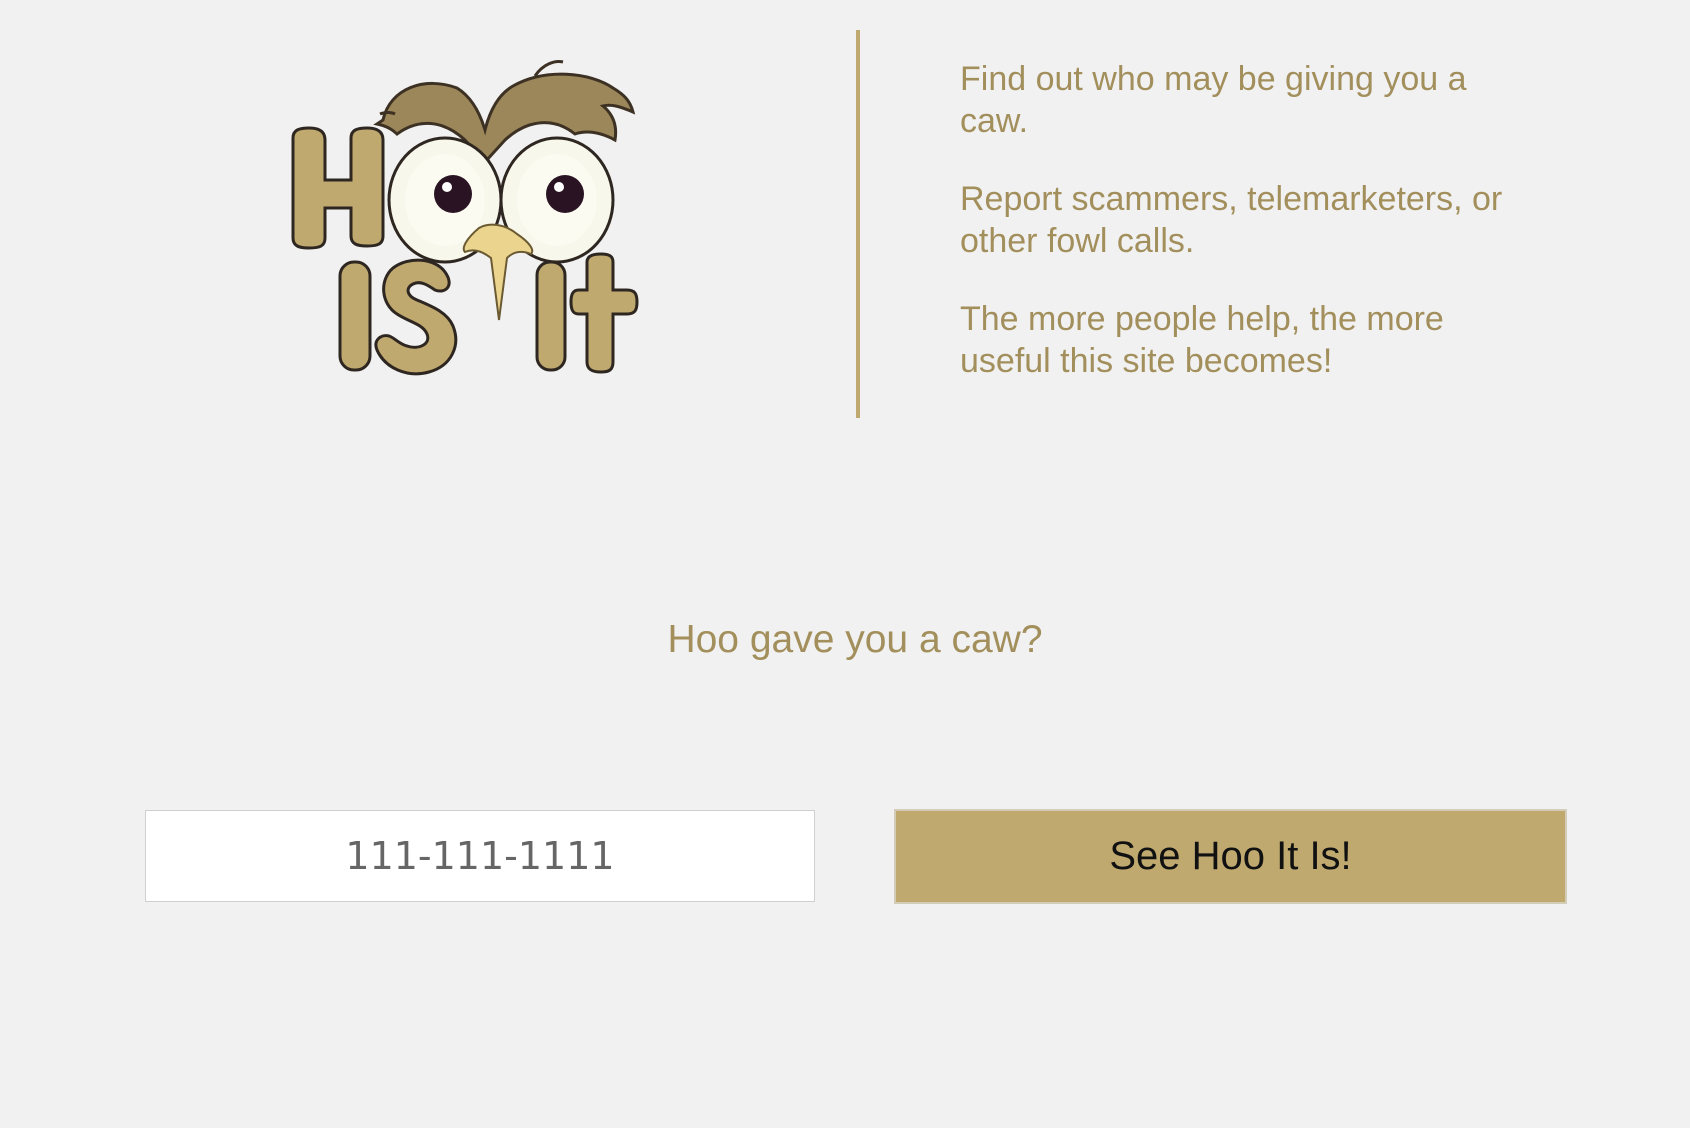 The width and height of the screenshot is (1690, 1128). I want to click on owl-beak, so click(498, 272).